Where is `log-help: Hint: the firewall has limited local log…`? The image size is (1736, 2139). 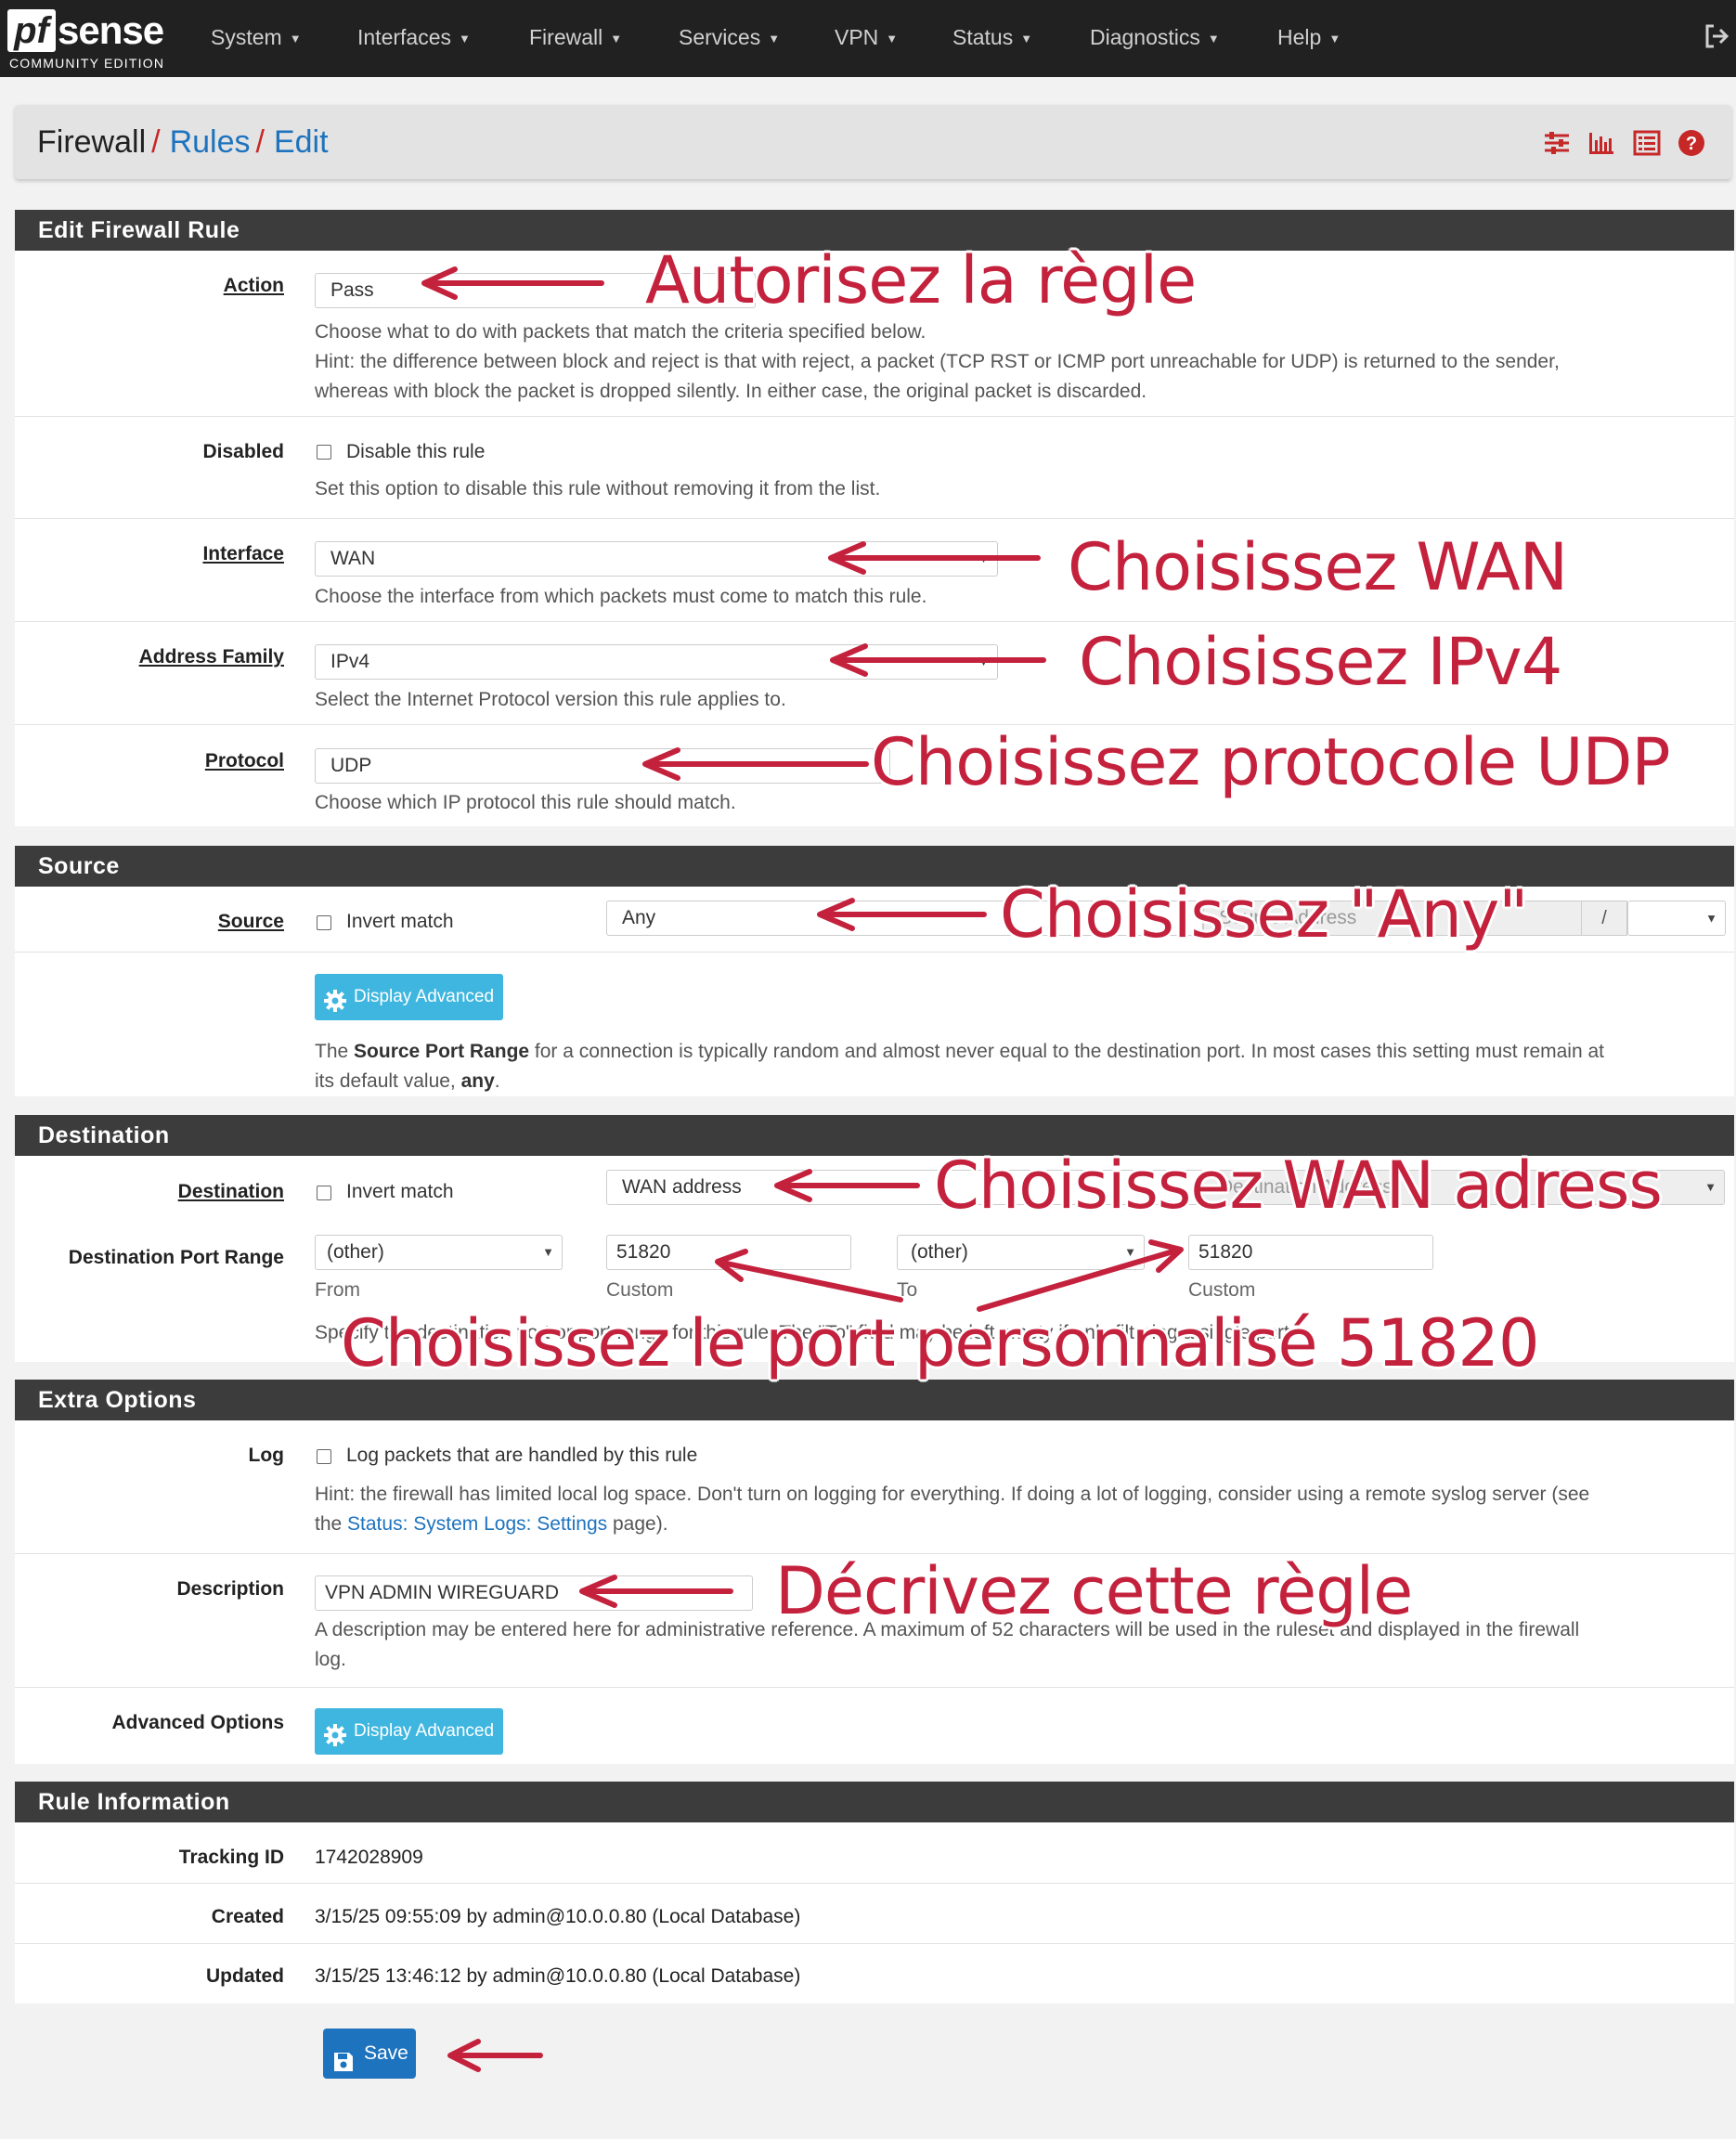 log-help: Hint: the firewall has limited local log… is located at coordinates (952, 1494).